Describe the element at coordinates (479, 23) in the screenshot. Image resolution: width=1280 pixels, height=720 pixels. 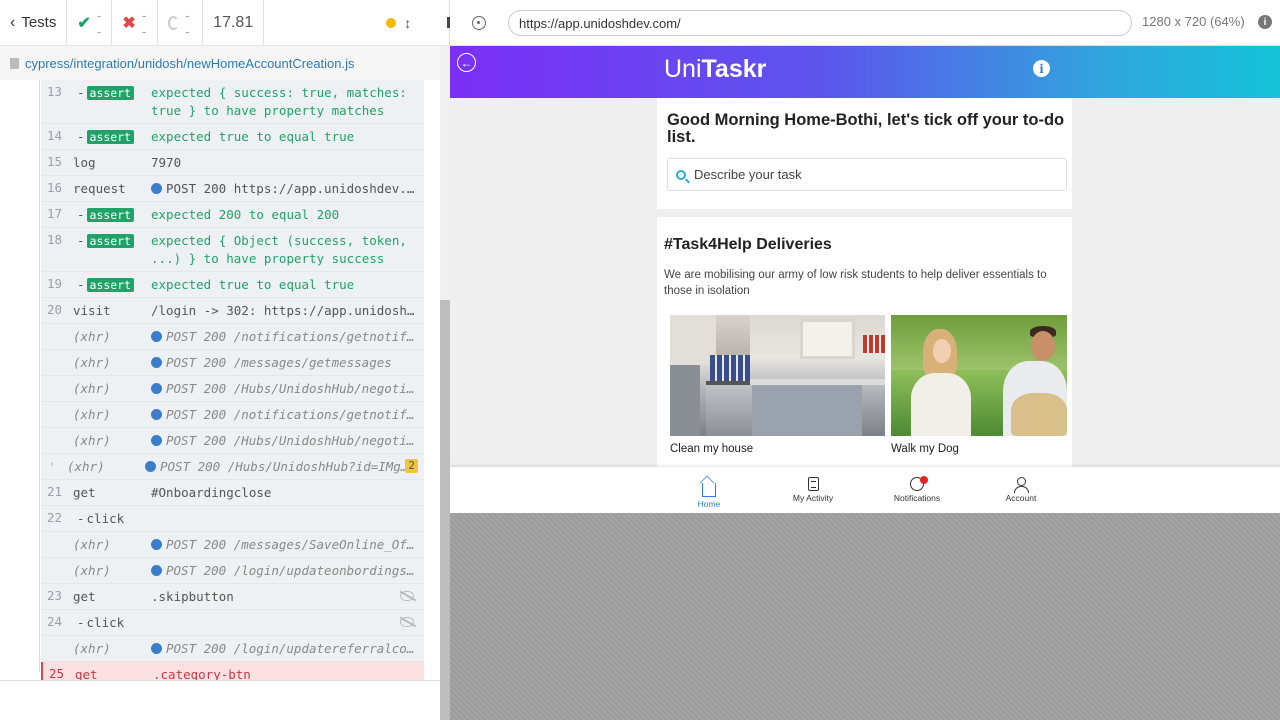
I see `selector-playground-icon` at that location.